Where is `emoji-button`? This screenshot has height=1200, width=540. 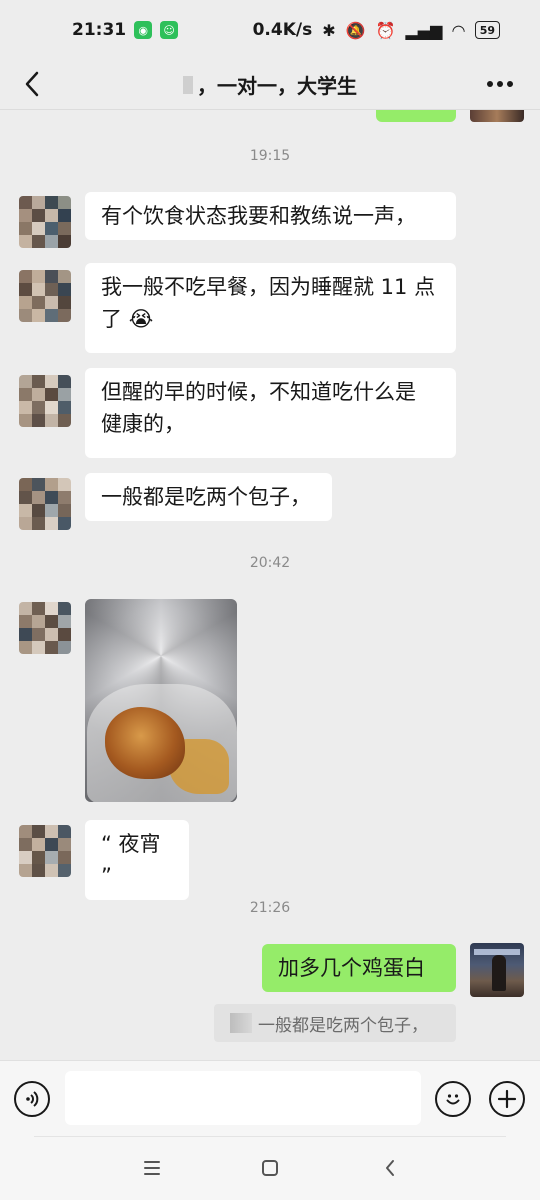 emoji-button is located at coordinates (453, 1099).